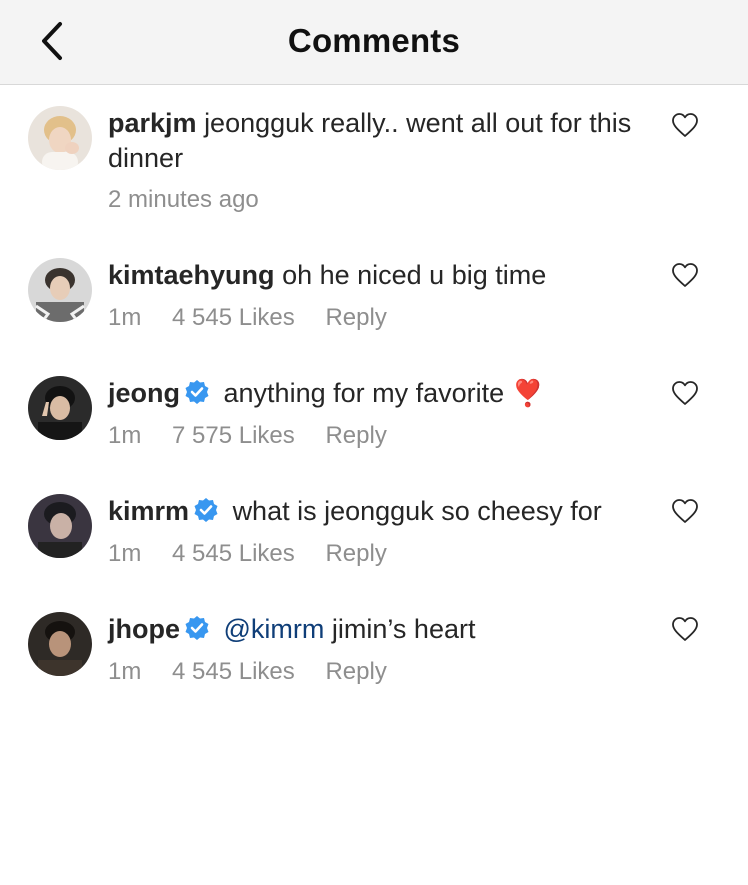 This screenshot has width=748, height=885. Describe the element at coordinates (144, 393) in the screenshot. I see `username: jeong` at that location.